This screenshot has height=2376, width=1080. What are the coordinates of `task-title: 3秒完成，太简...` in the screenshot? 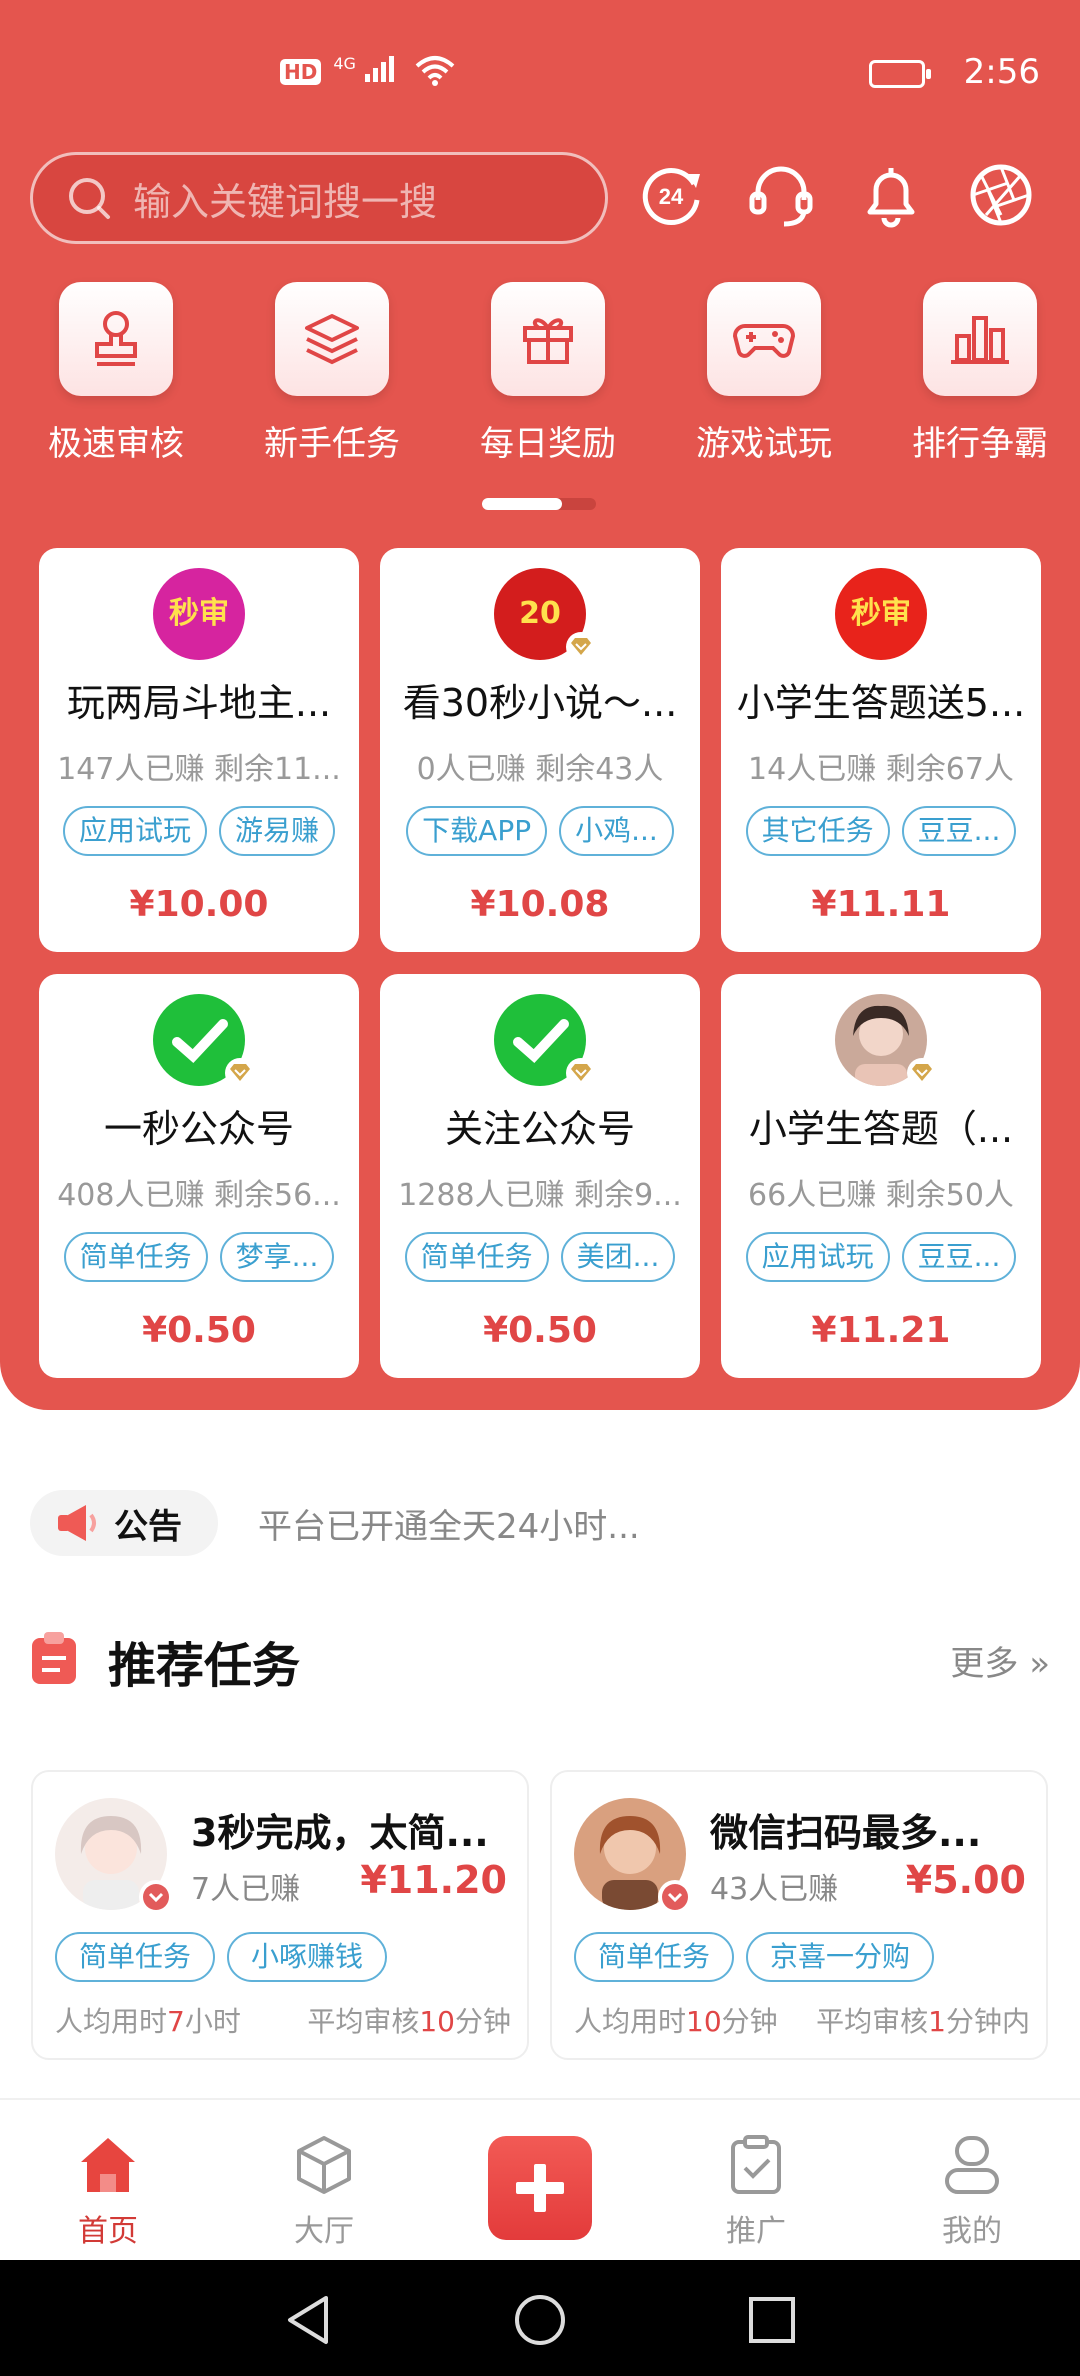 It's located at (340, 1833).